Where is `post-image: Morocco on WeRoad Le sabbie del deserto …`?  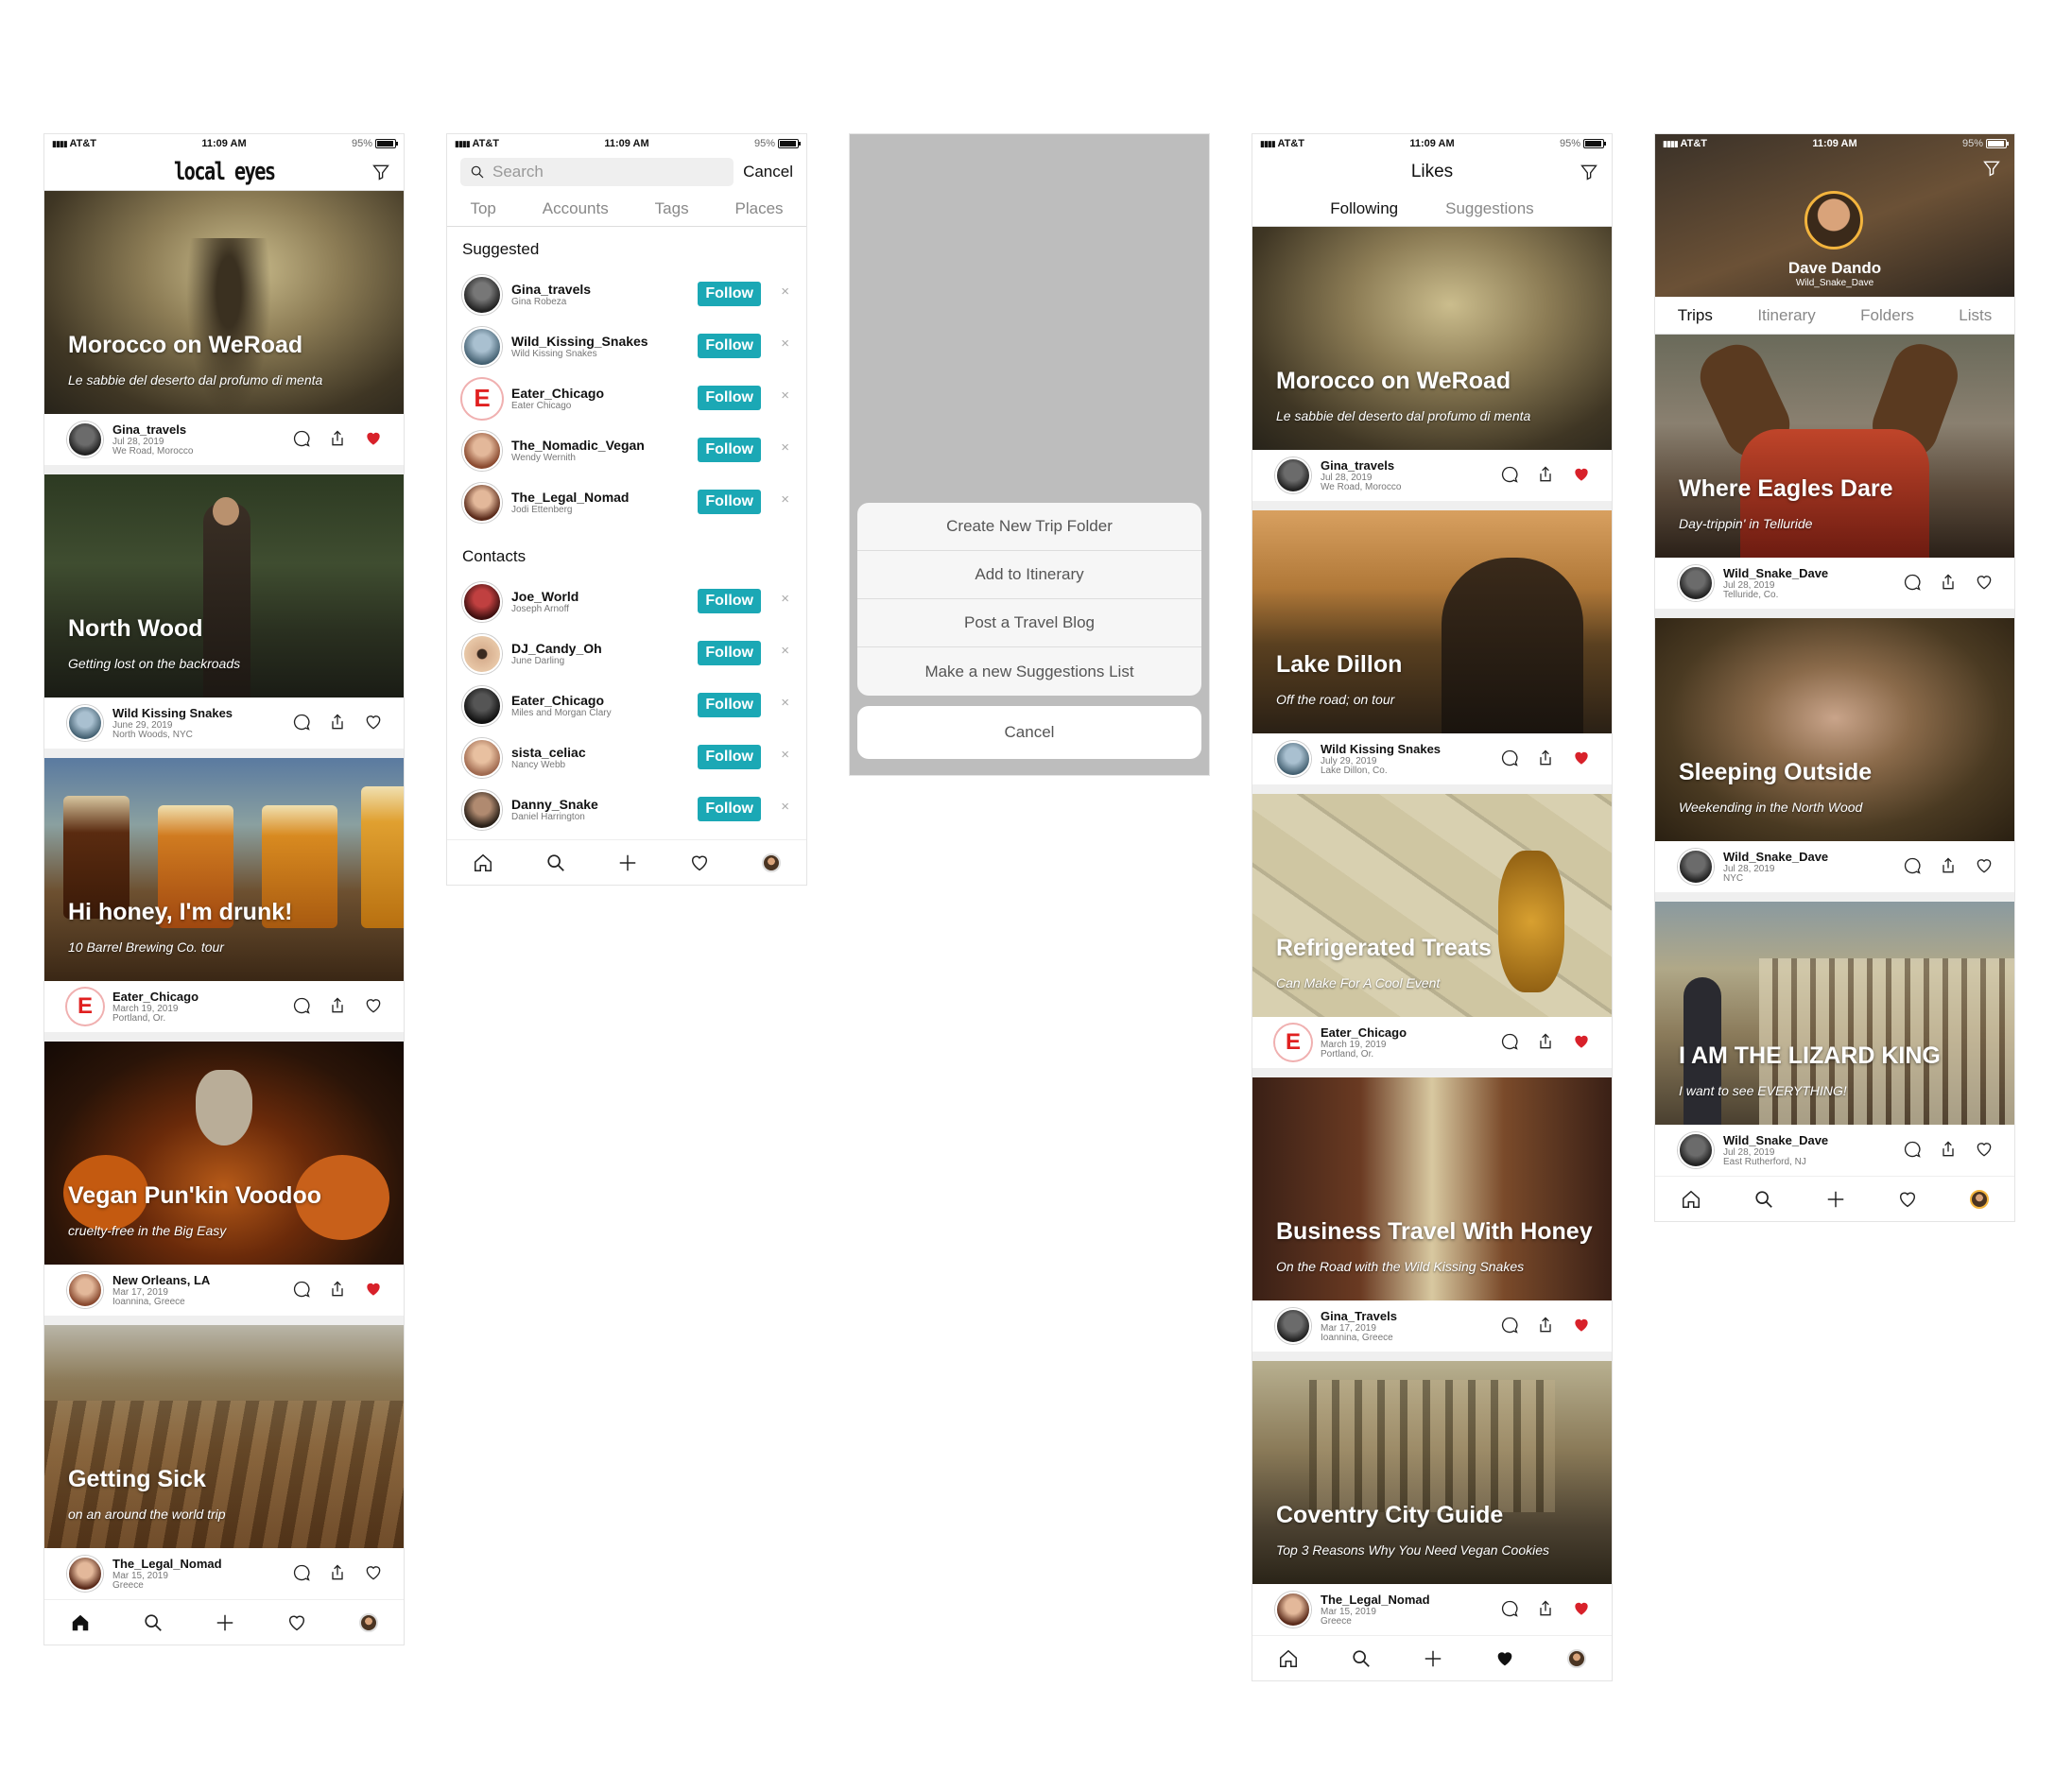 post-image: Morocco on WeRoad Le sabbie del deserto … is located at coordinates (224, 302).